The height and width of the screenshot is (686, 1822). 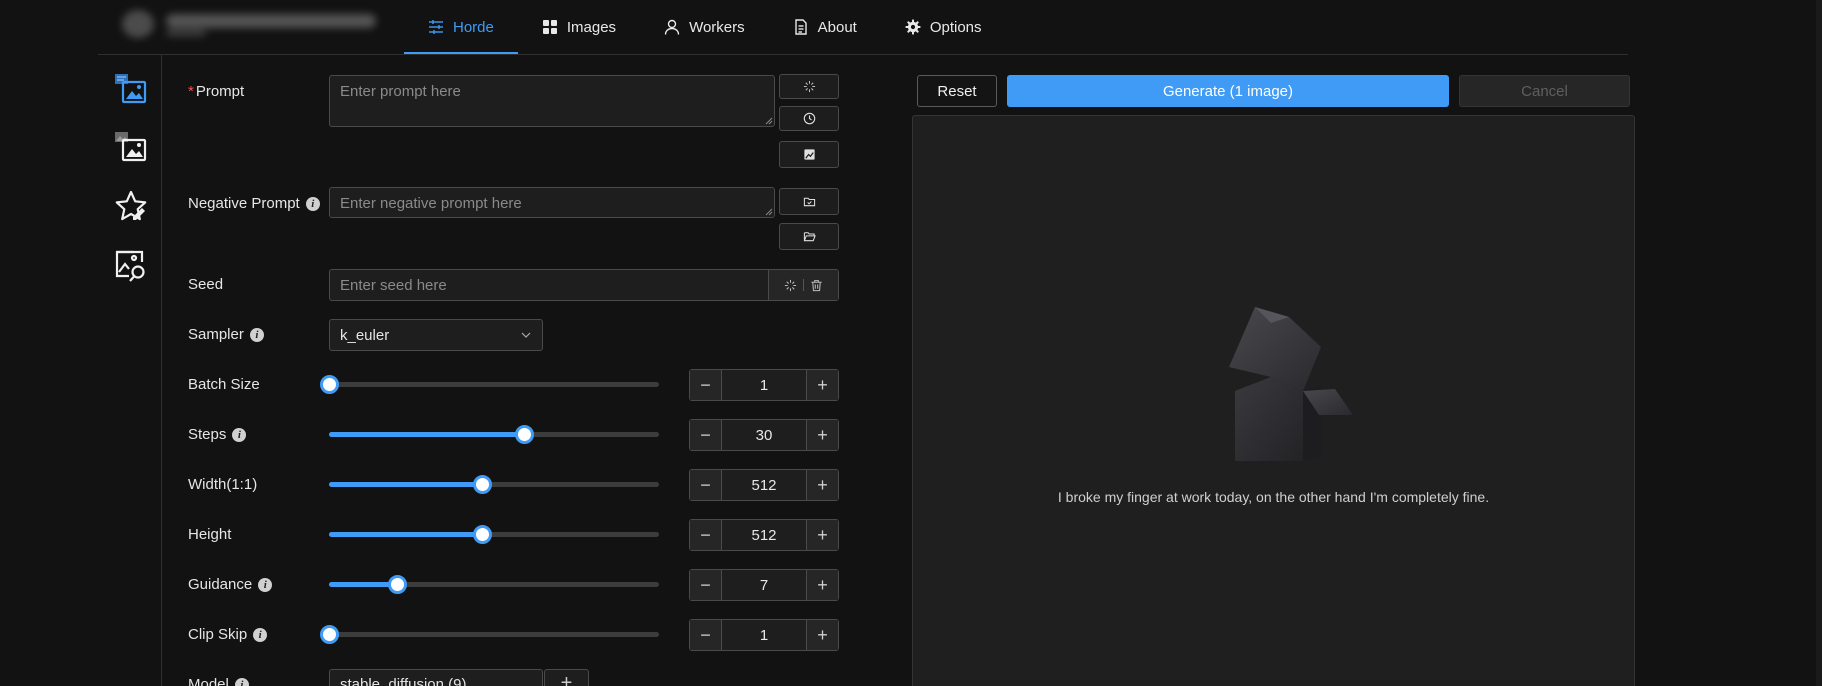 I want to click on tab-horde: Horde, so click(x=461, y=27).